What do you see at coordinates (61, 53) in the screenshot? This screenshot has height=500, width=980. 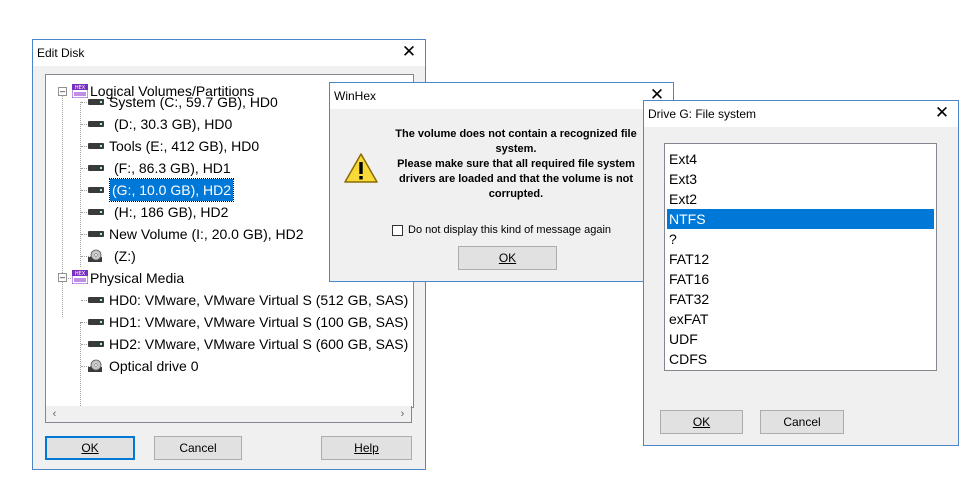 I see `edit-disk-title: Edit Disk` at bounding box center [61, 53].